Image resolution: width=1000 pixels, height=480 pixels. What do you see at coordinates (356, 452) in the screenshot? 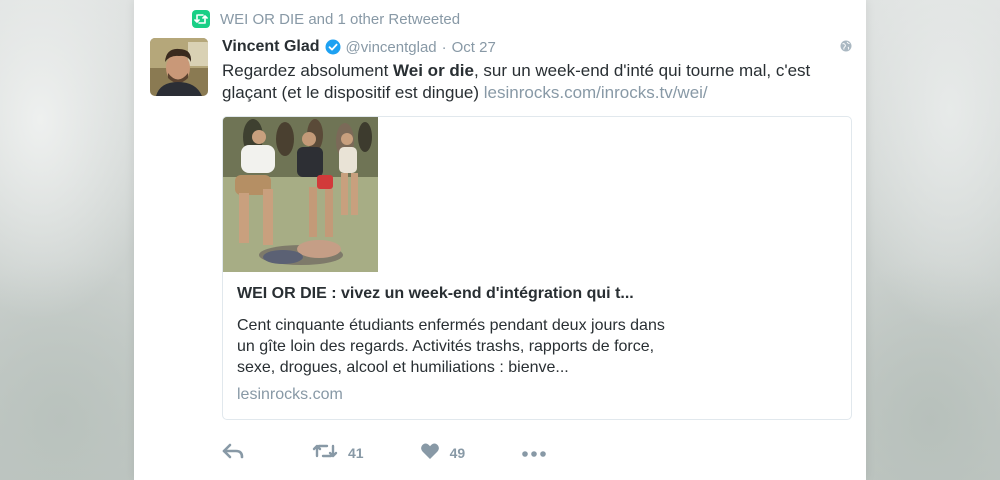
I see `retweet-count: 41` at bounding box center [356, 452].